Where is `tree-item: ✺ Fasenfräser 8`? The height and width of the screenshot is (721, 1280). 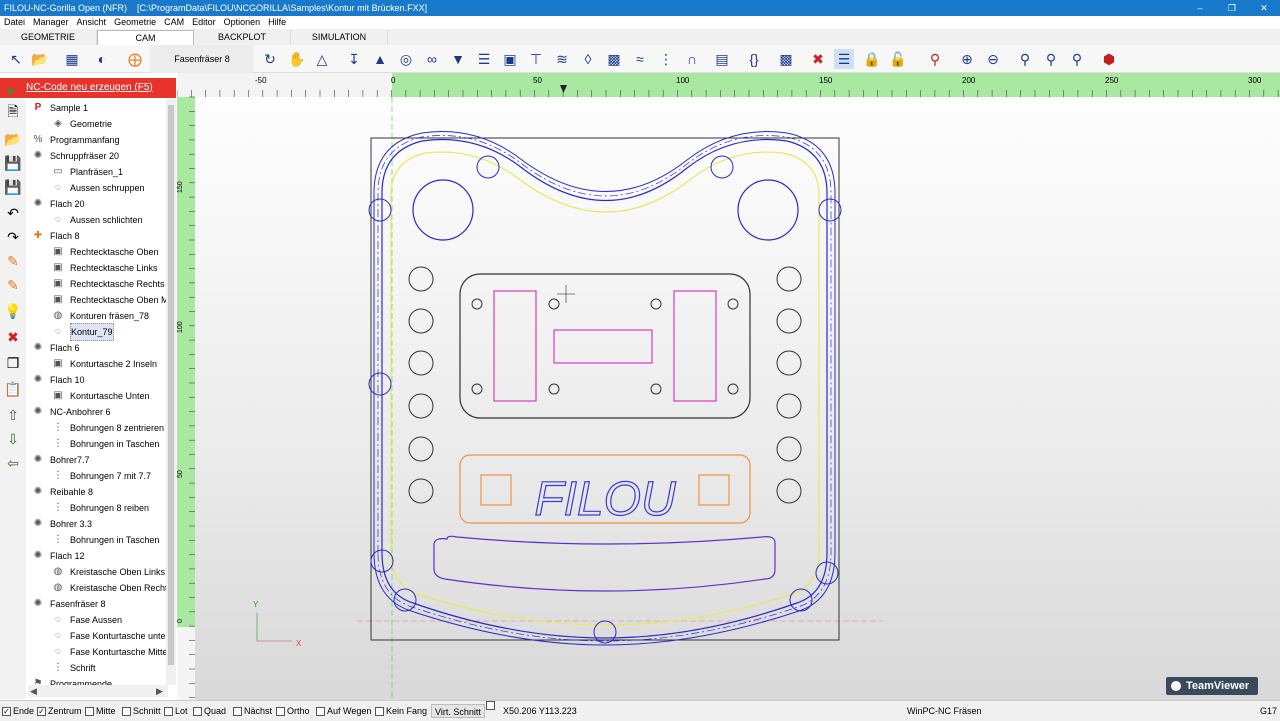 tree-item: ✺ Fasenfräser 8 is located at coordinates (68, 604).